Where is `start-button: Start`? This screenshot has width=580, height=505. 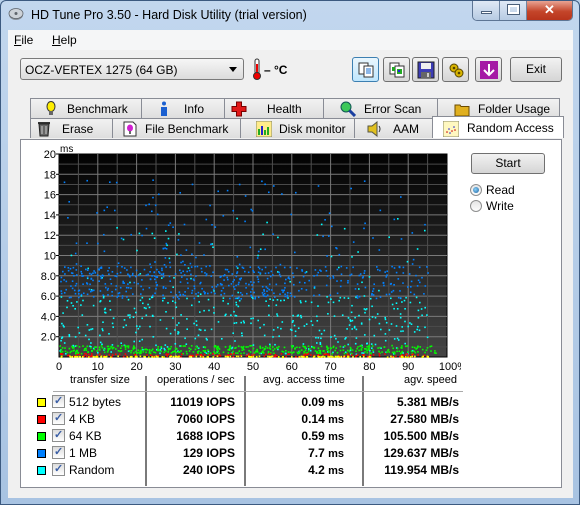 start-button: Start is located at coordinates (508, 163).